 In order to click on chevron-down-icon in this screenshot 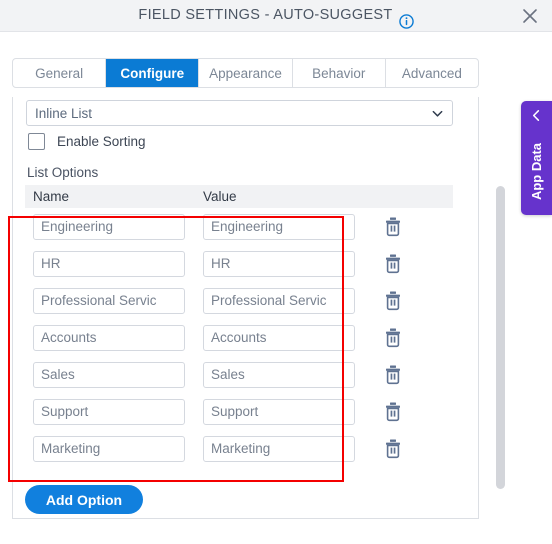, I will do `click(437, 113)`.